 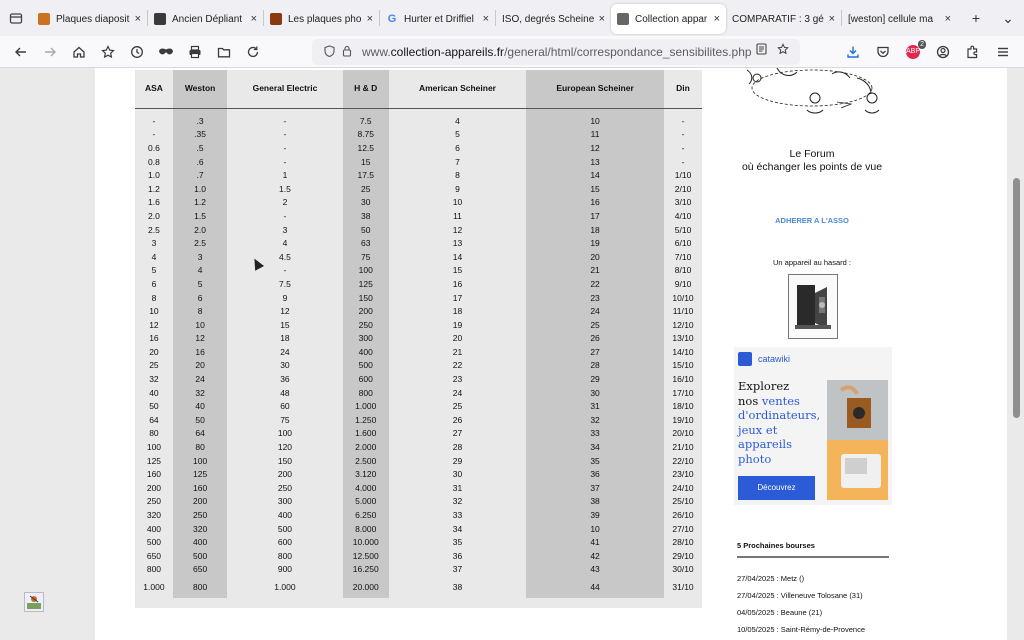 What do you see at coordinates (285, 188) in the screenshot?
I see `table-cell: 1.5` at bounding box center [285, 188].